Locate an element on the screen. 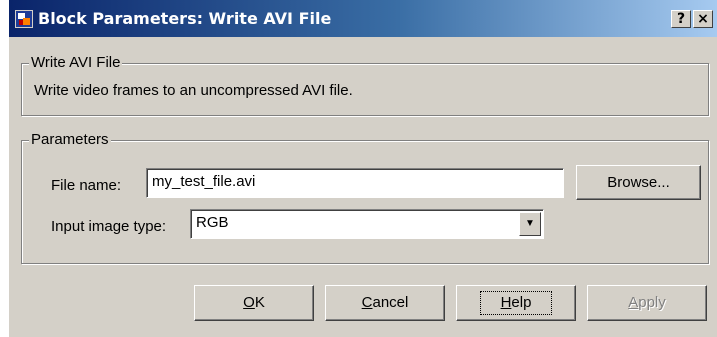  file-name-label: File name: is located at coordinates (86, 185).